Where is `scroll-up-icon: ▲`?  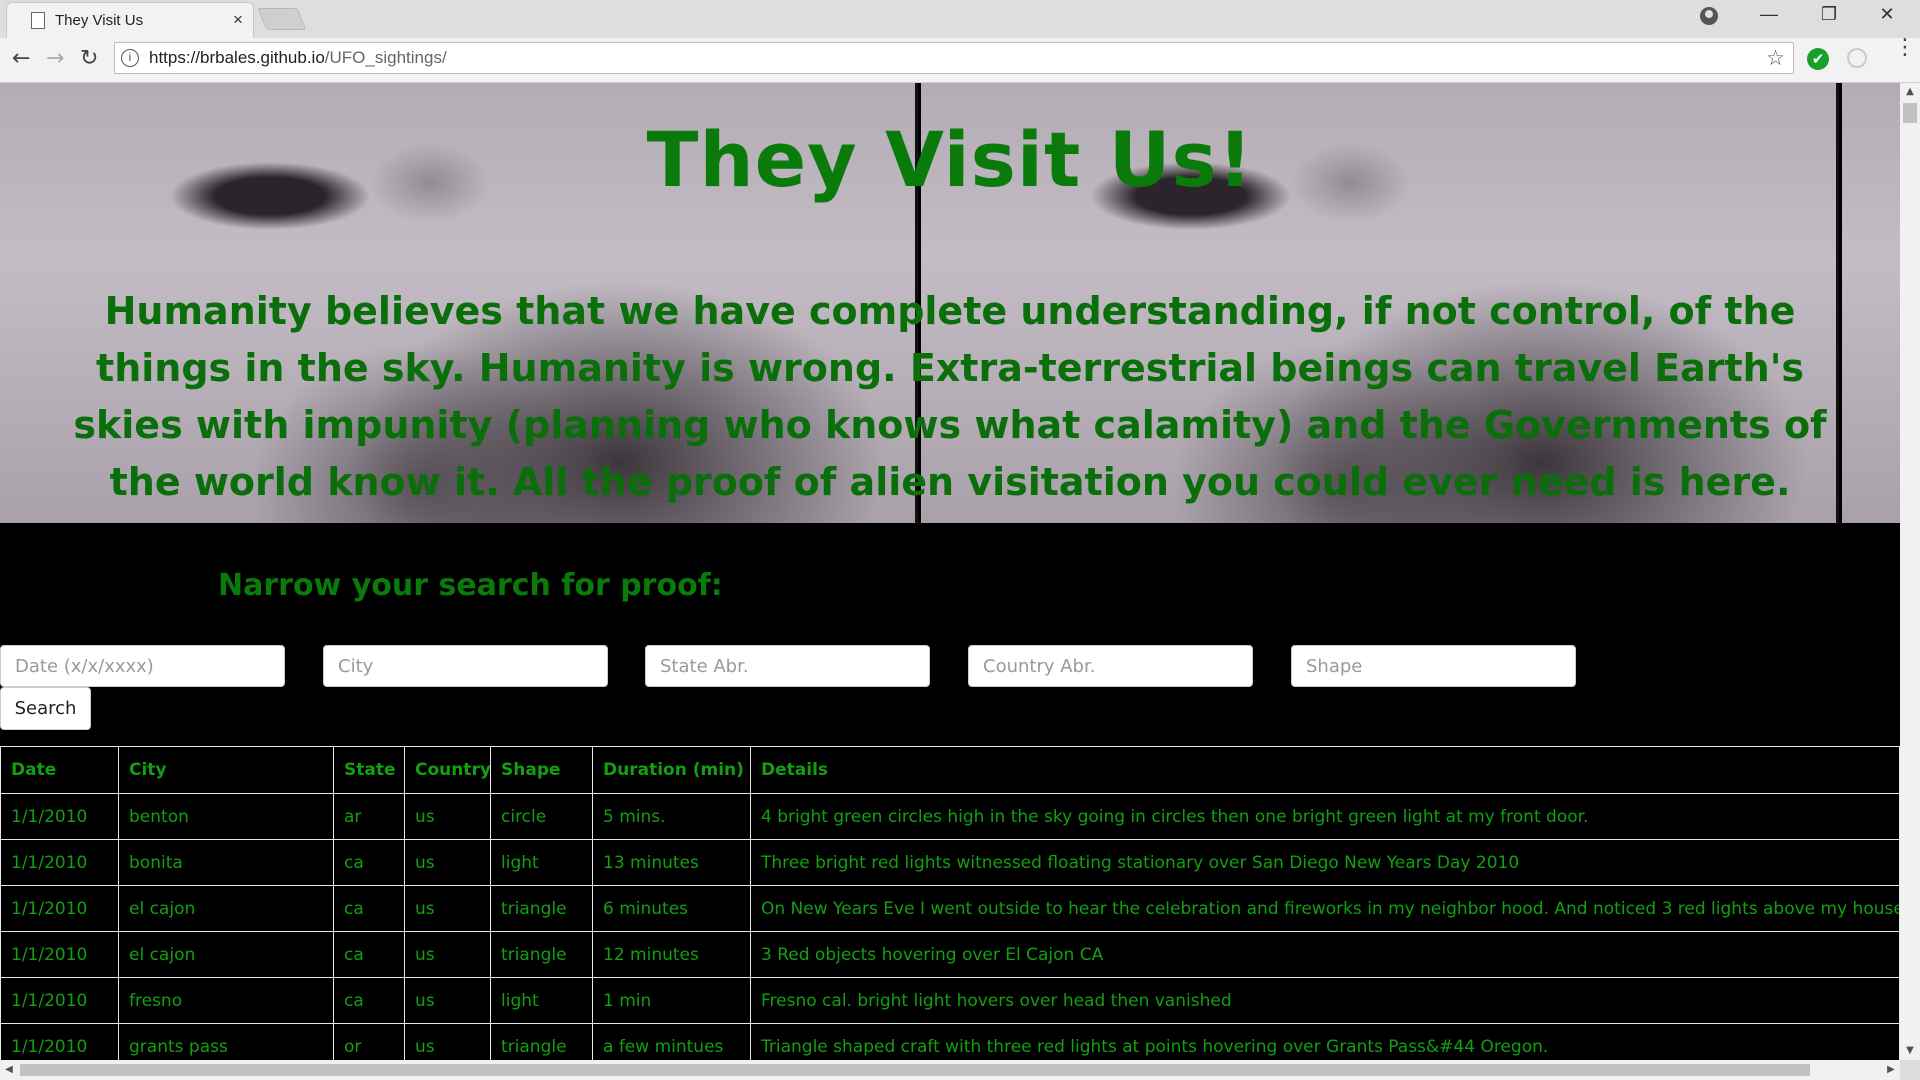 scroll-up-icon: ▲ is located at coordinates (1910, 92).